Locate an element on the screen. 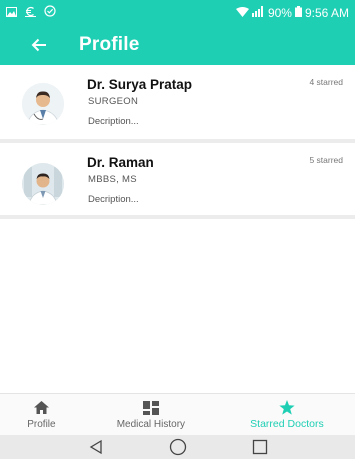 The height and width of the screenshot is (459, 355). dashboard-icon is located at coordinates (150, 408).